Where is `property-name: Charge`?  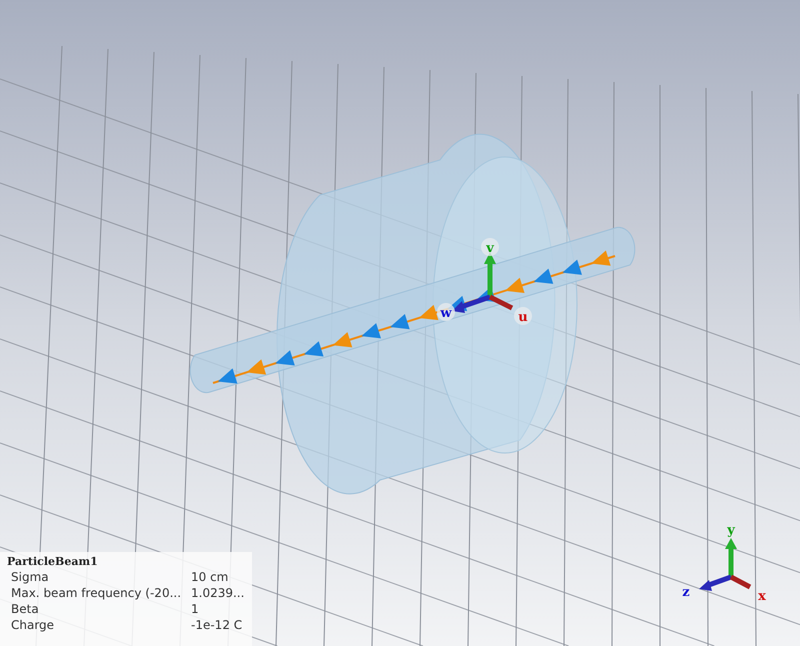
property-name: Charge is located at coordinates (33, 625).